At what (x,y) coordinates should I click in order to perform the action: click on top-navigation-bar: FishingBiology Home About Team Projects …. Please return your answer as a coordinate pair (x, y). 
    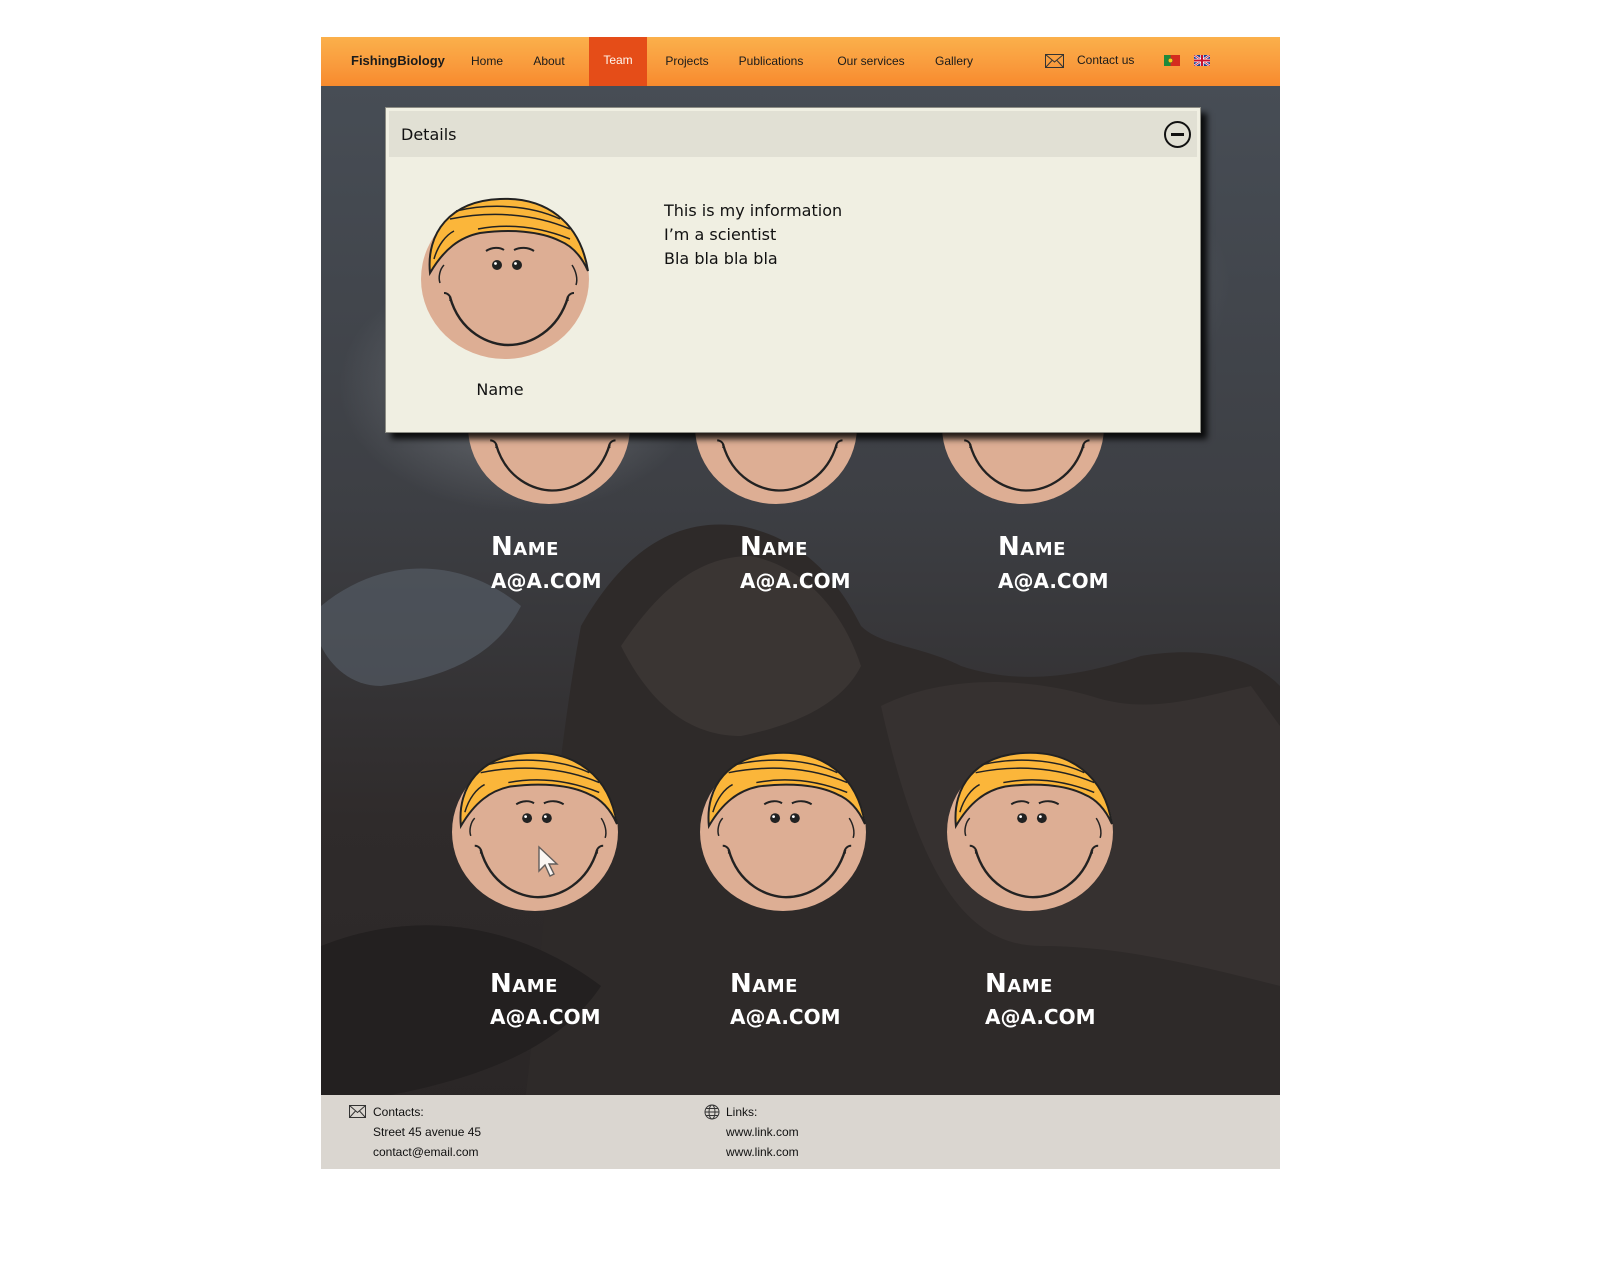
    Looking at the image, I should click on (800, 62).